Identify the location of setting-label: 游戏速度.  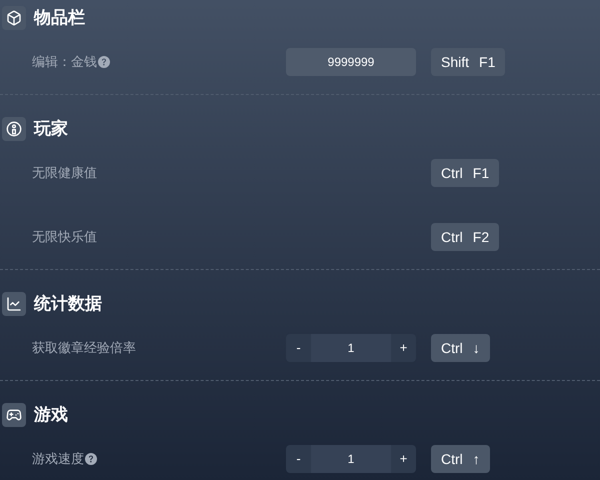
(58, 459).